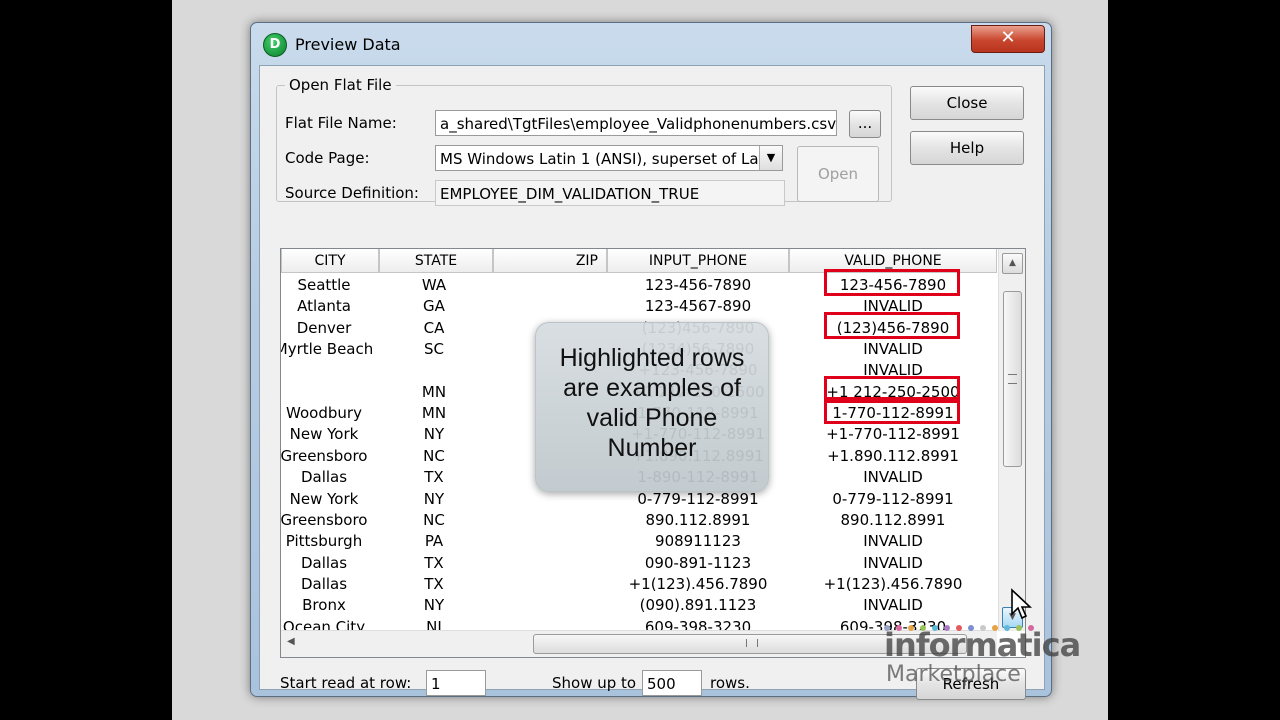 Image resolution: width=1280 pixels, height=720 pixels. I want to click on flat-file-name-label: Flat File Name:, so click(341, 123).